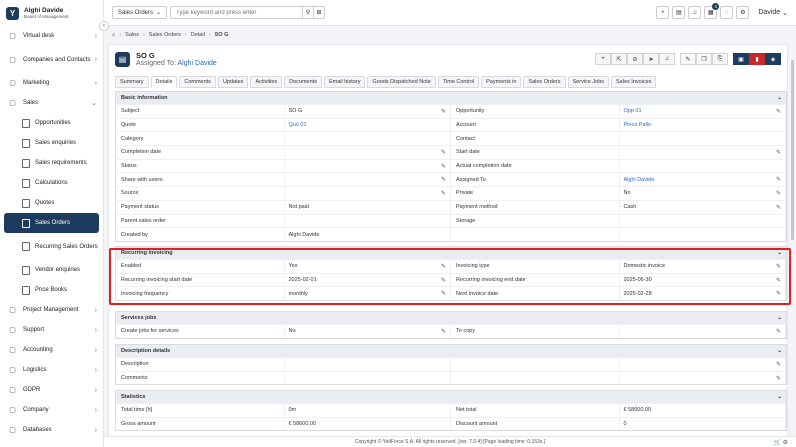 The image size is (796, 447). What do you see at coordinates (501, 82) in the screenshot?
I see `tab-payments-in: Payments in` at bounding box center [501, 82].